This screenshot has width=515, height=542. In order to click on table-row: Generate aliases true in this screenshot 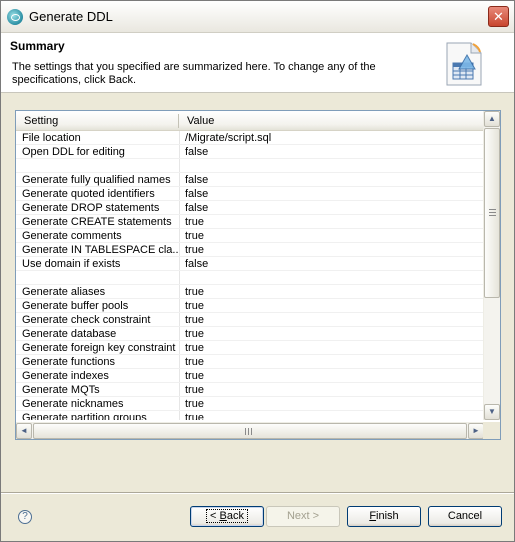, I will do `click(250, 292)`.